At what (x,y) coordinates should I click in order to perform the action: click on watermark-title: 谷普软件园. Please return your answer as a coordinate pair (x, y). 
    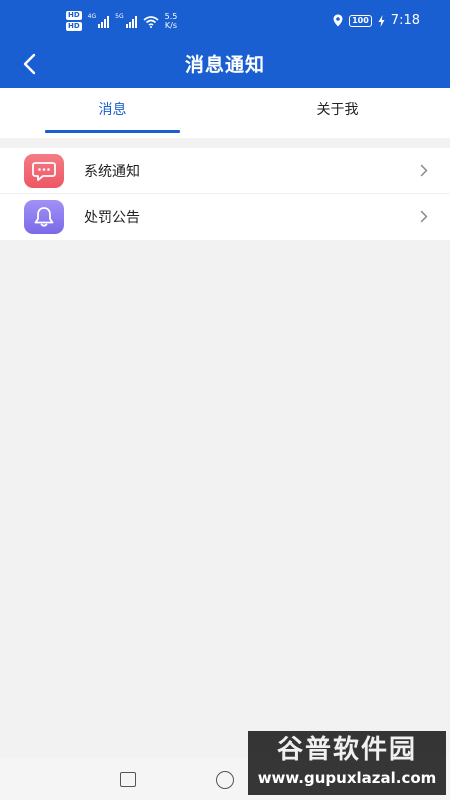
    Looking at the image, I should click on (346, 750).